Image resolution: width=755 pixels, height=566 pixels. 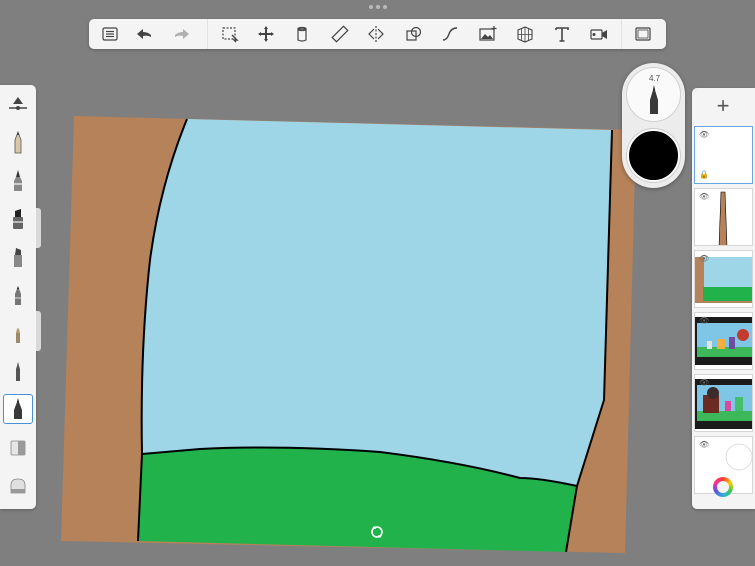 I want to click on ballpoint-pen-icon, so click(x=18, y=371).